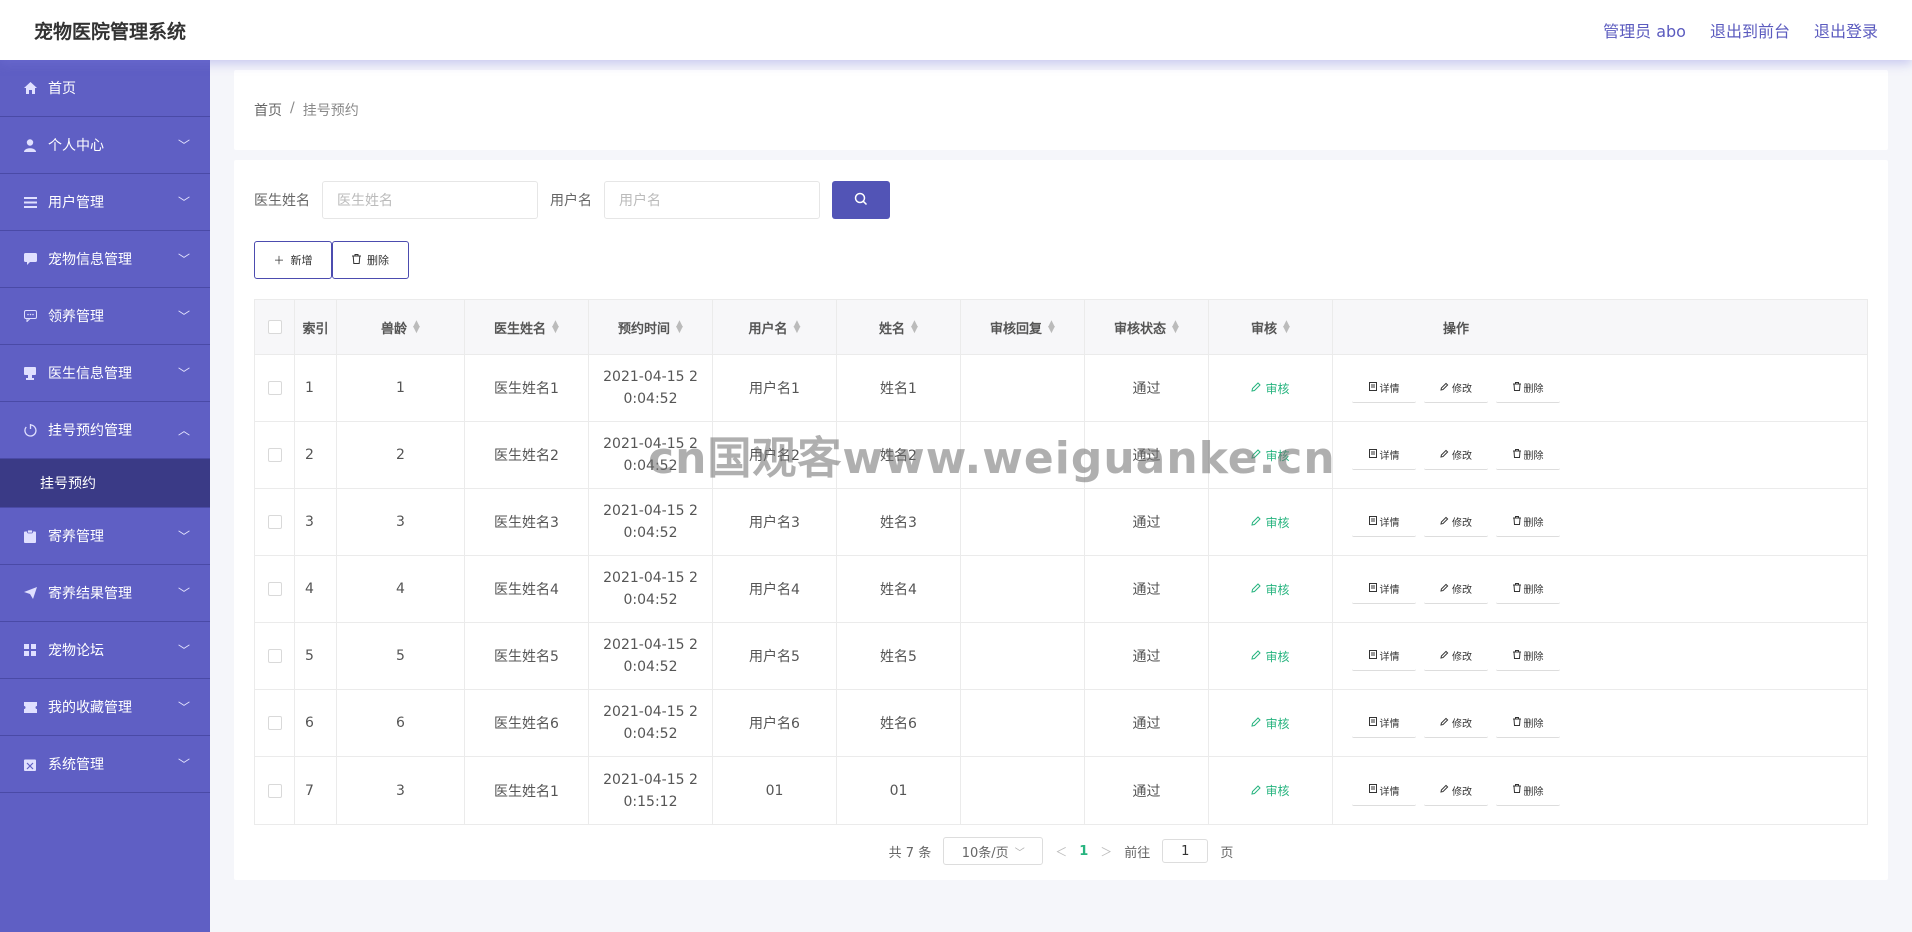 The width and height of the screenshot is (1912, 932). I want to click on sidebar-item-boarding-result: 寄养结果管理 ﹀, so click(105, 593).